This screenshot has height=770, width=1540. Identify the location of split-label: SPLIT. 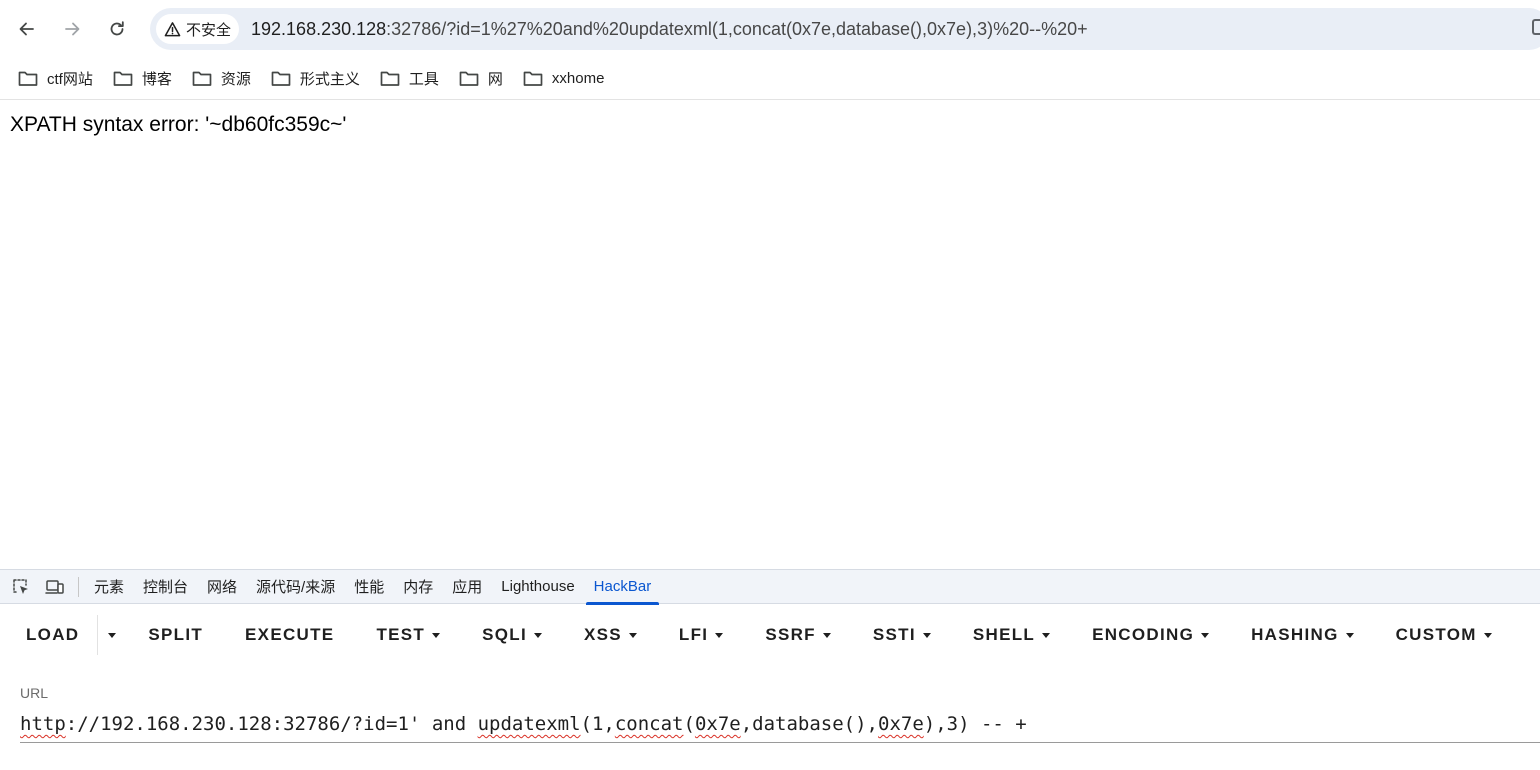
(176, 634).